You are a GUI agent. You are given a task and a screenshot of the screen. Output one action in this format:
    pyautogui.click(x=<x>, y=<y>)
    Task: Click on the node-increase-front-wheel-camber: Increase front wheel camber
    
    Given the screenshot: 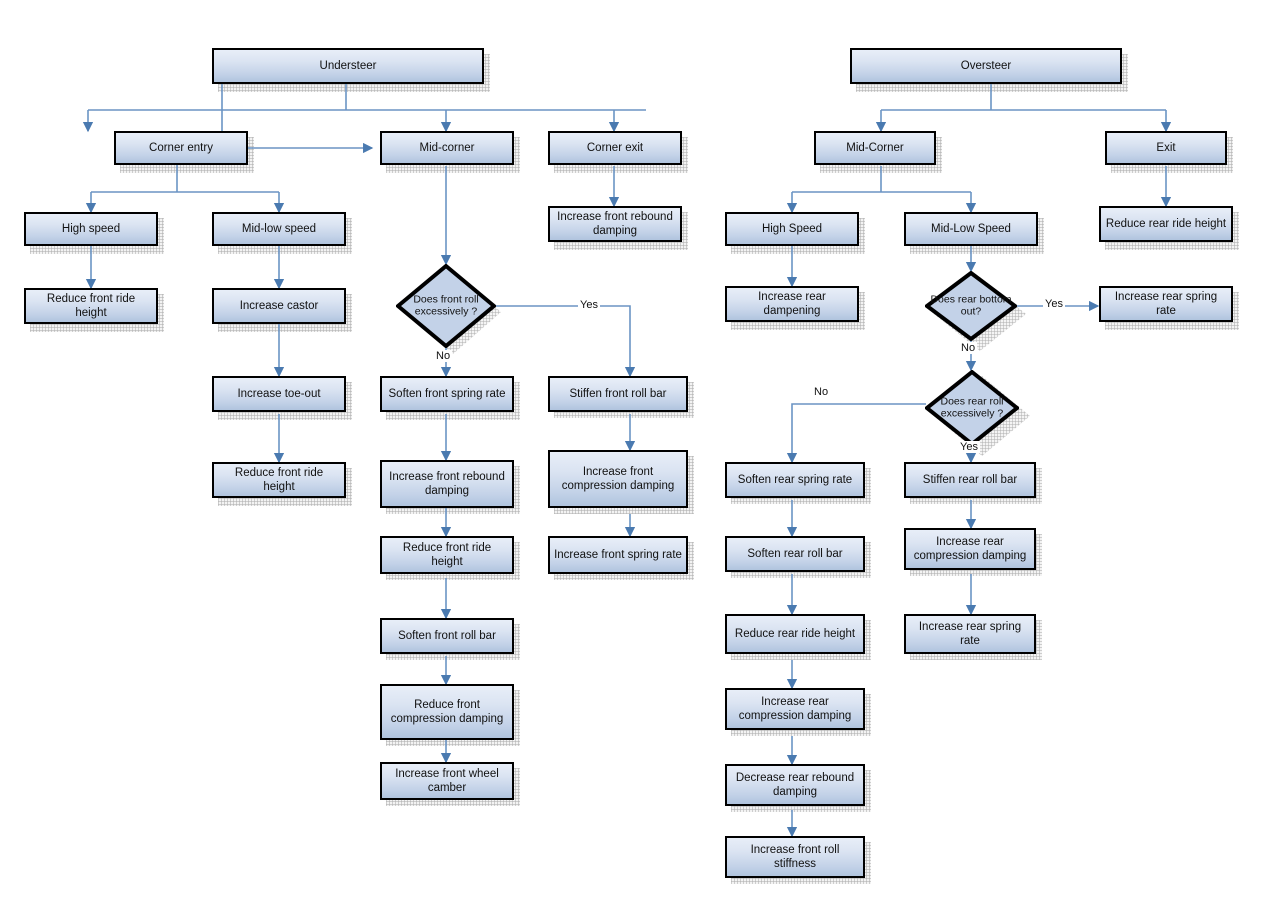 What is the action you would take?
    pyautogui.click(x=447, y=781)
    